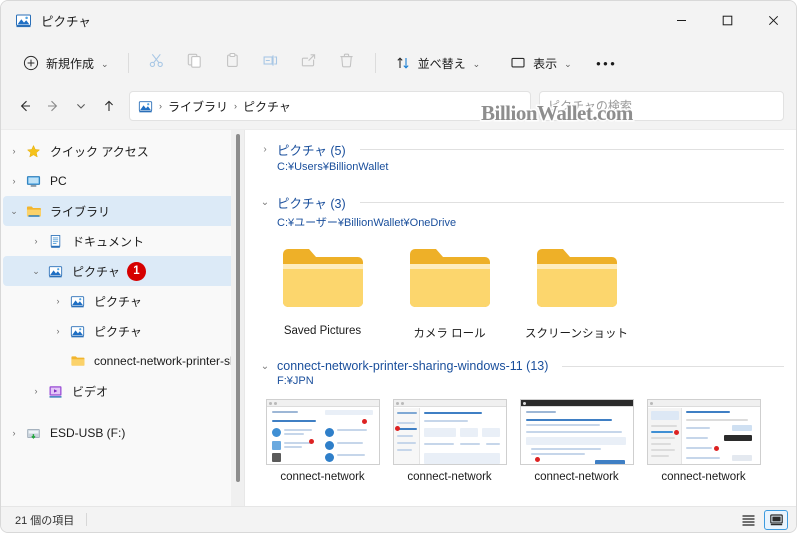  I want to click on sort-button: 並べ替え ⌄, so click(438, 63).